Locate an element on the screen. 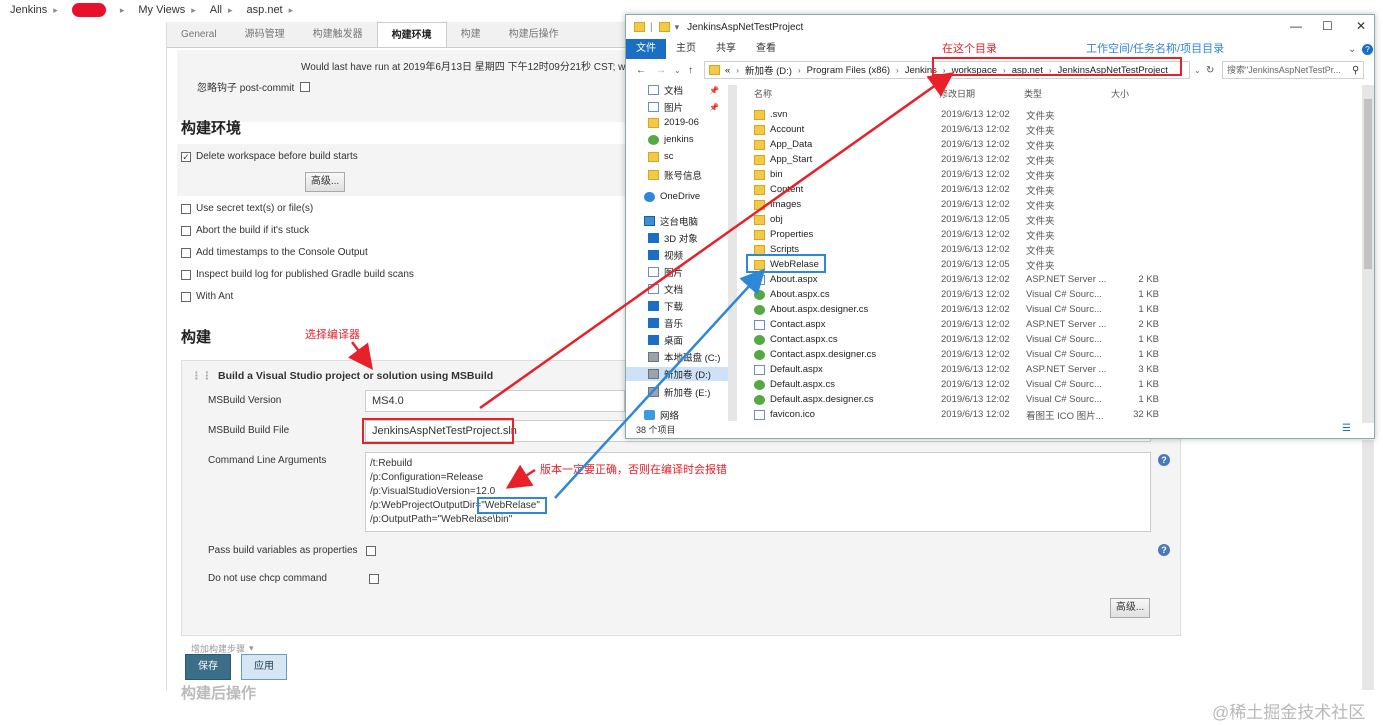 Image resolution: width=1383 pixels, height=726 pixels. file-row: bin 2019/6/13 12:02 文件夹 is located at coordinates (1055, 174).